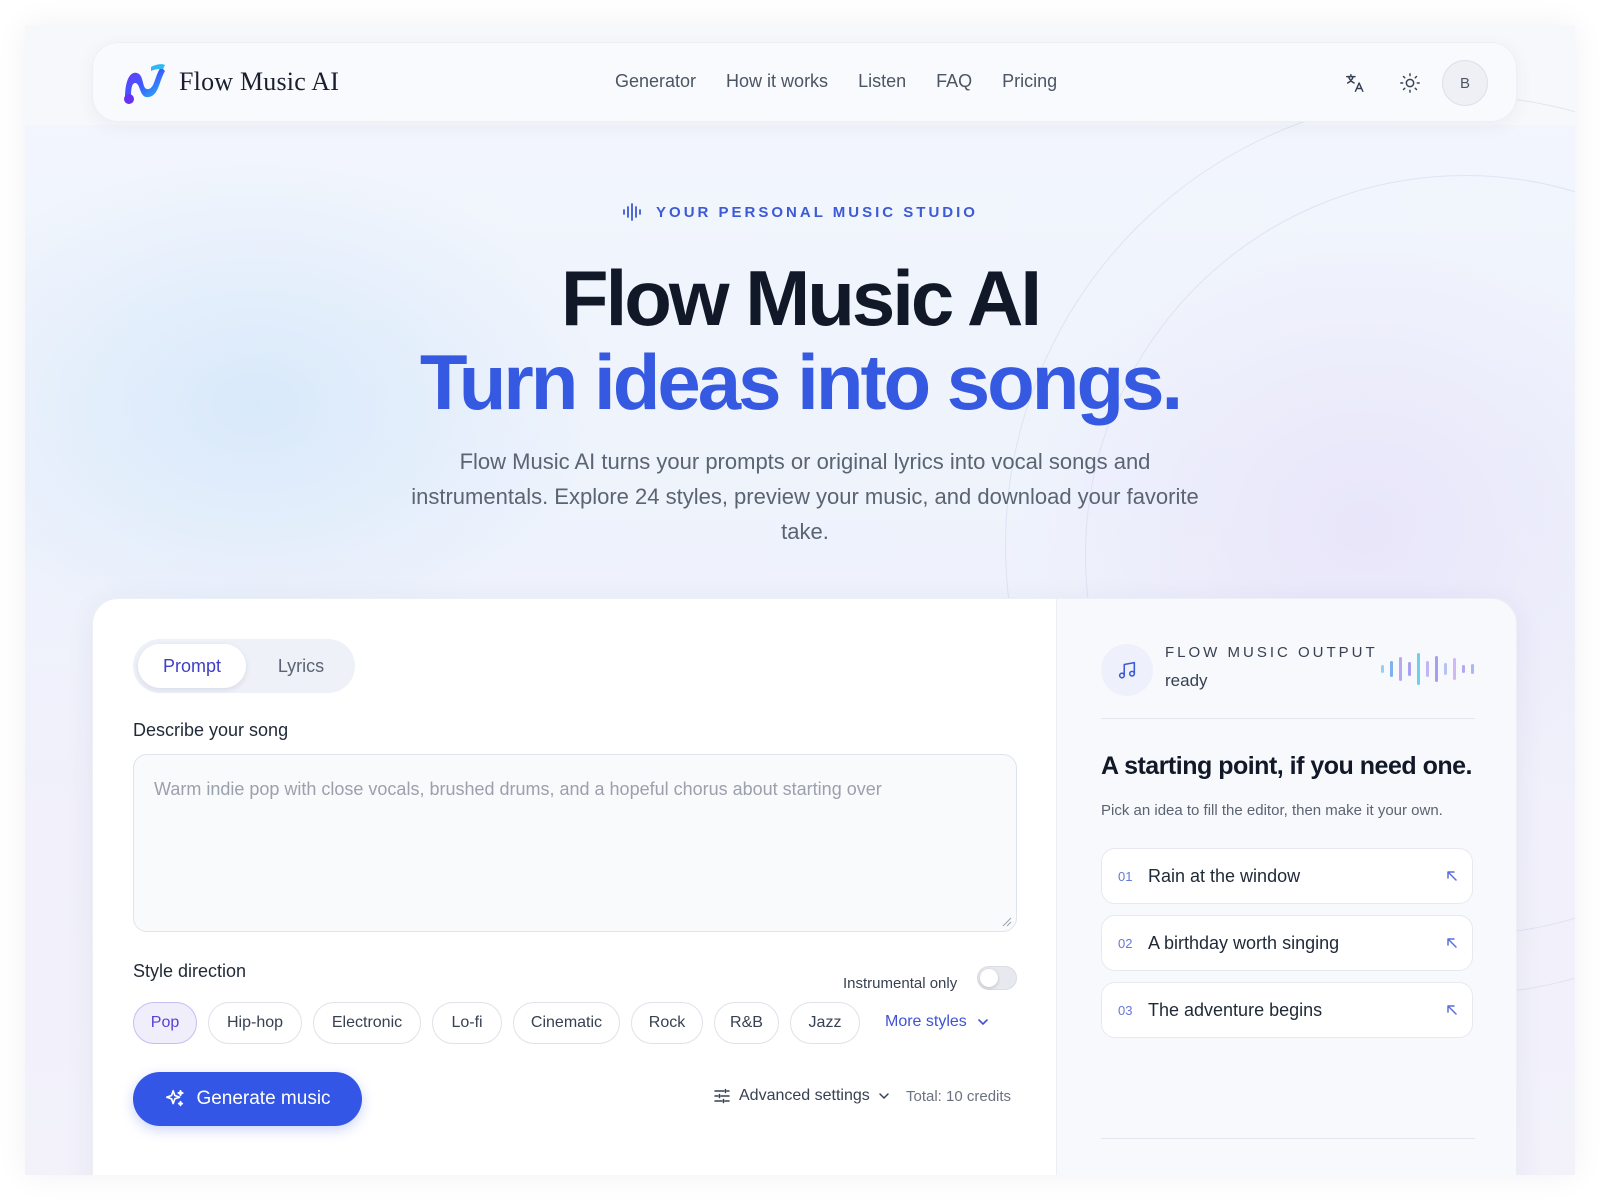 Image resolution: width=1600 pixels, height=1200 pixels. Describe the element at coordinates (1288, 718) in the screenshot. I see `output-divider` at that location.